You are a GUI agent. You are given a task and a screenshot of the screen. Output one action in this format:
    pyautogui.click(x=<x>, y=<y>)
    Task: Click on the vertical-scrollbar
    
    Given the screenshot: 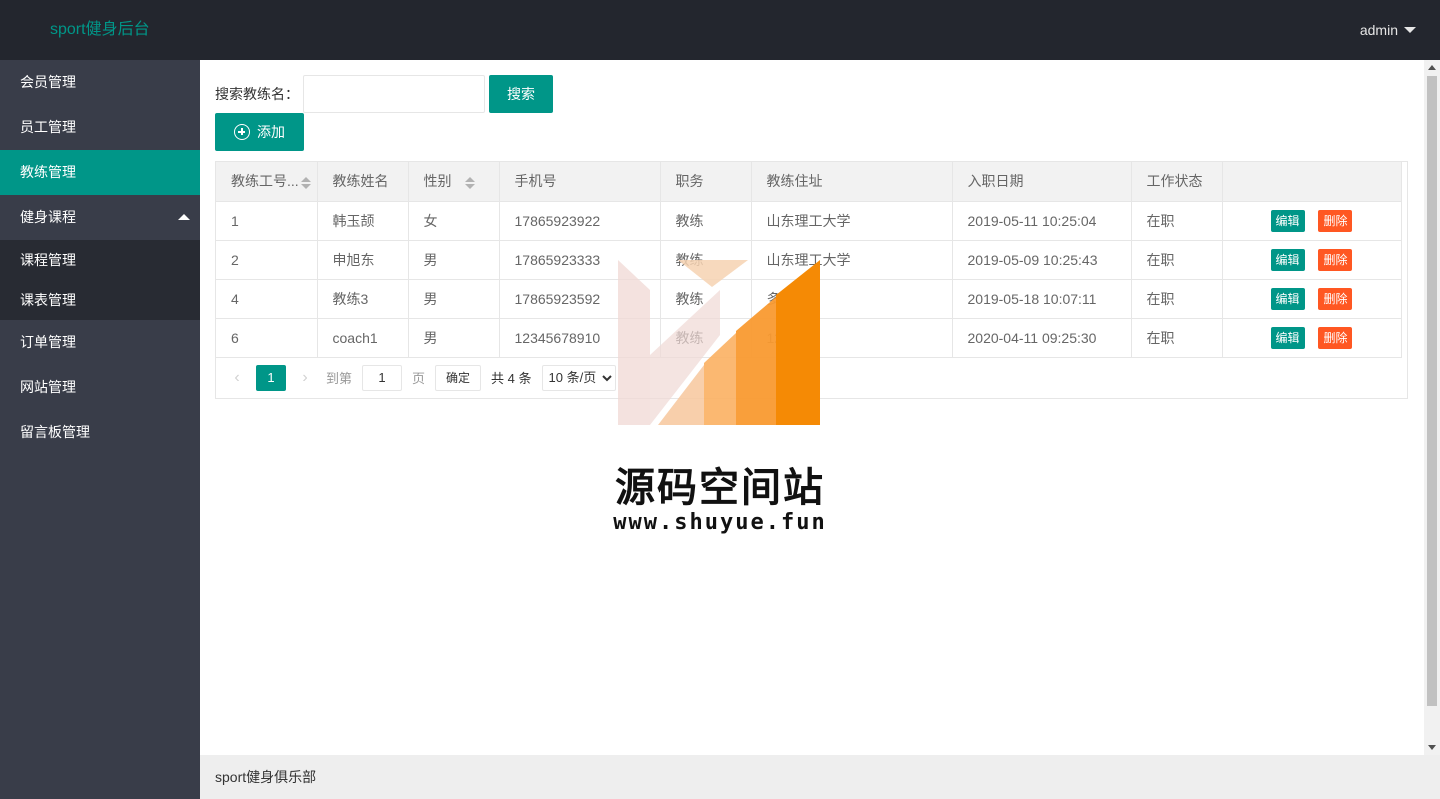 What is the action you would take?
    pyautogui.click(x=1432, y=407)
    